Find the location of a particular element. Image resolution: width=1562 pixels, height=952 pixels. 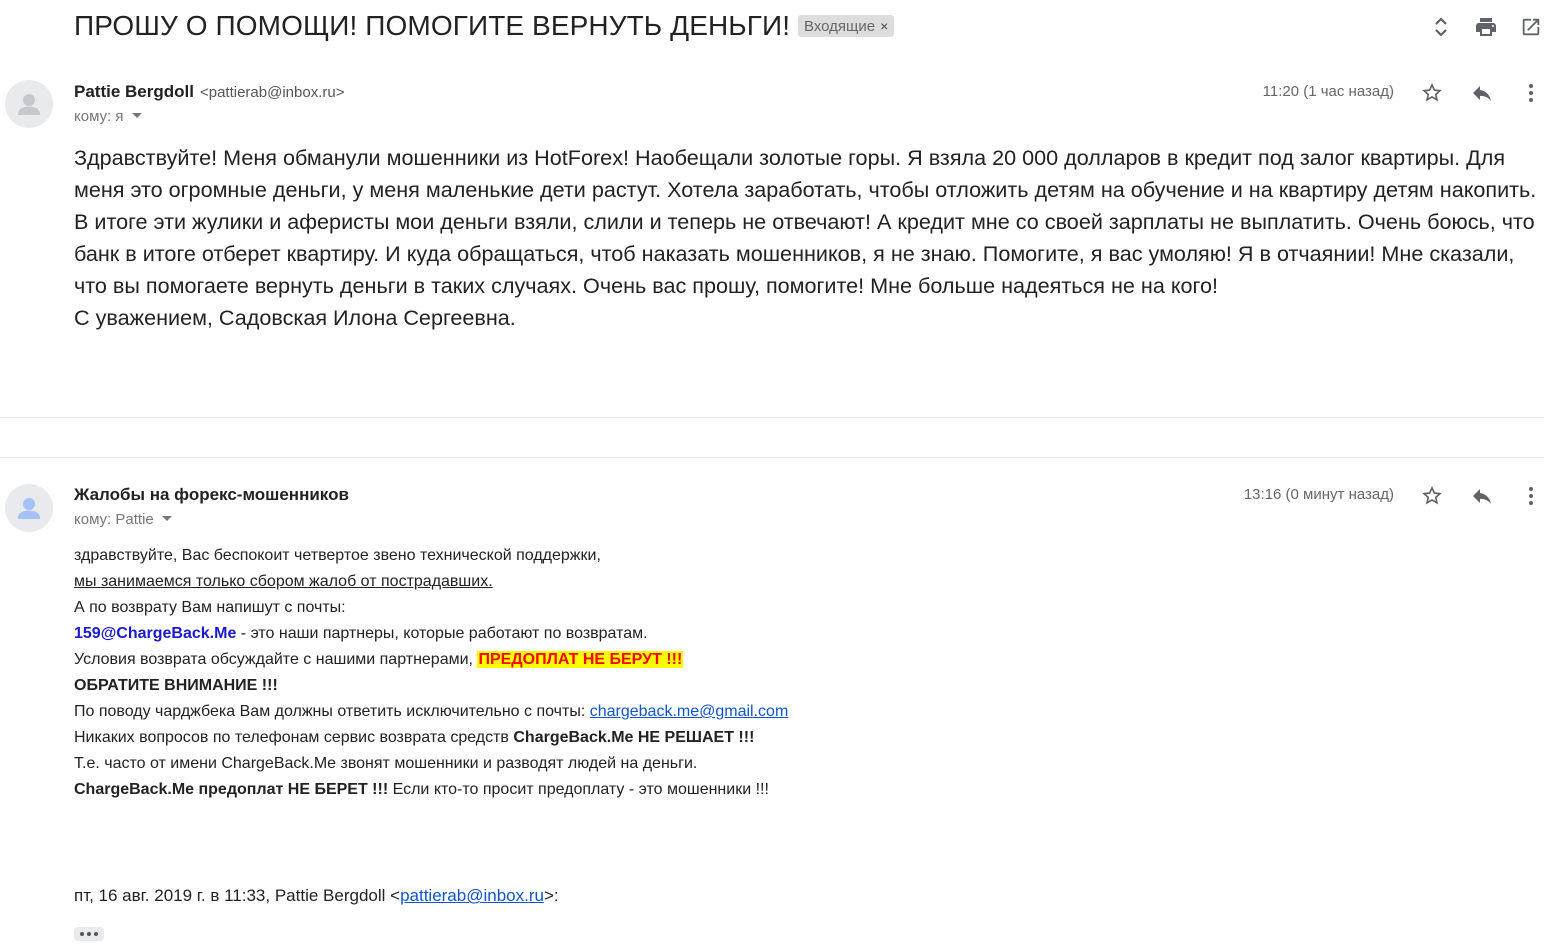

show-trimmed-content-button is located at coordinates (89, 934).